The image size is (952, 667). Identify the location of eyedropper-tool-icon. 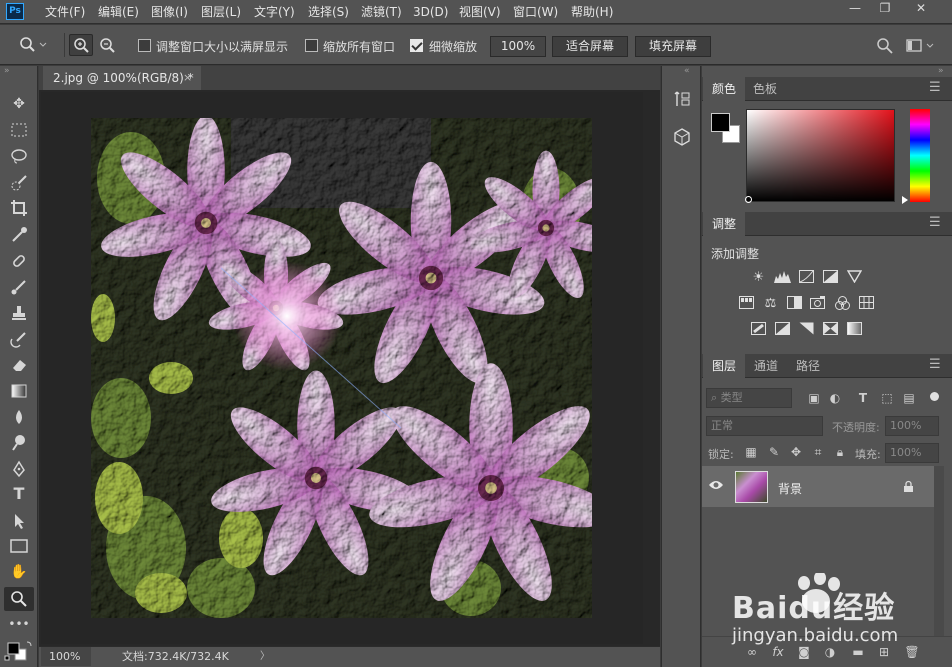
(19, 235).